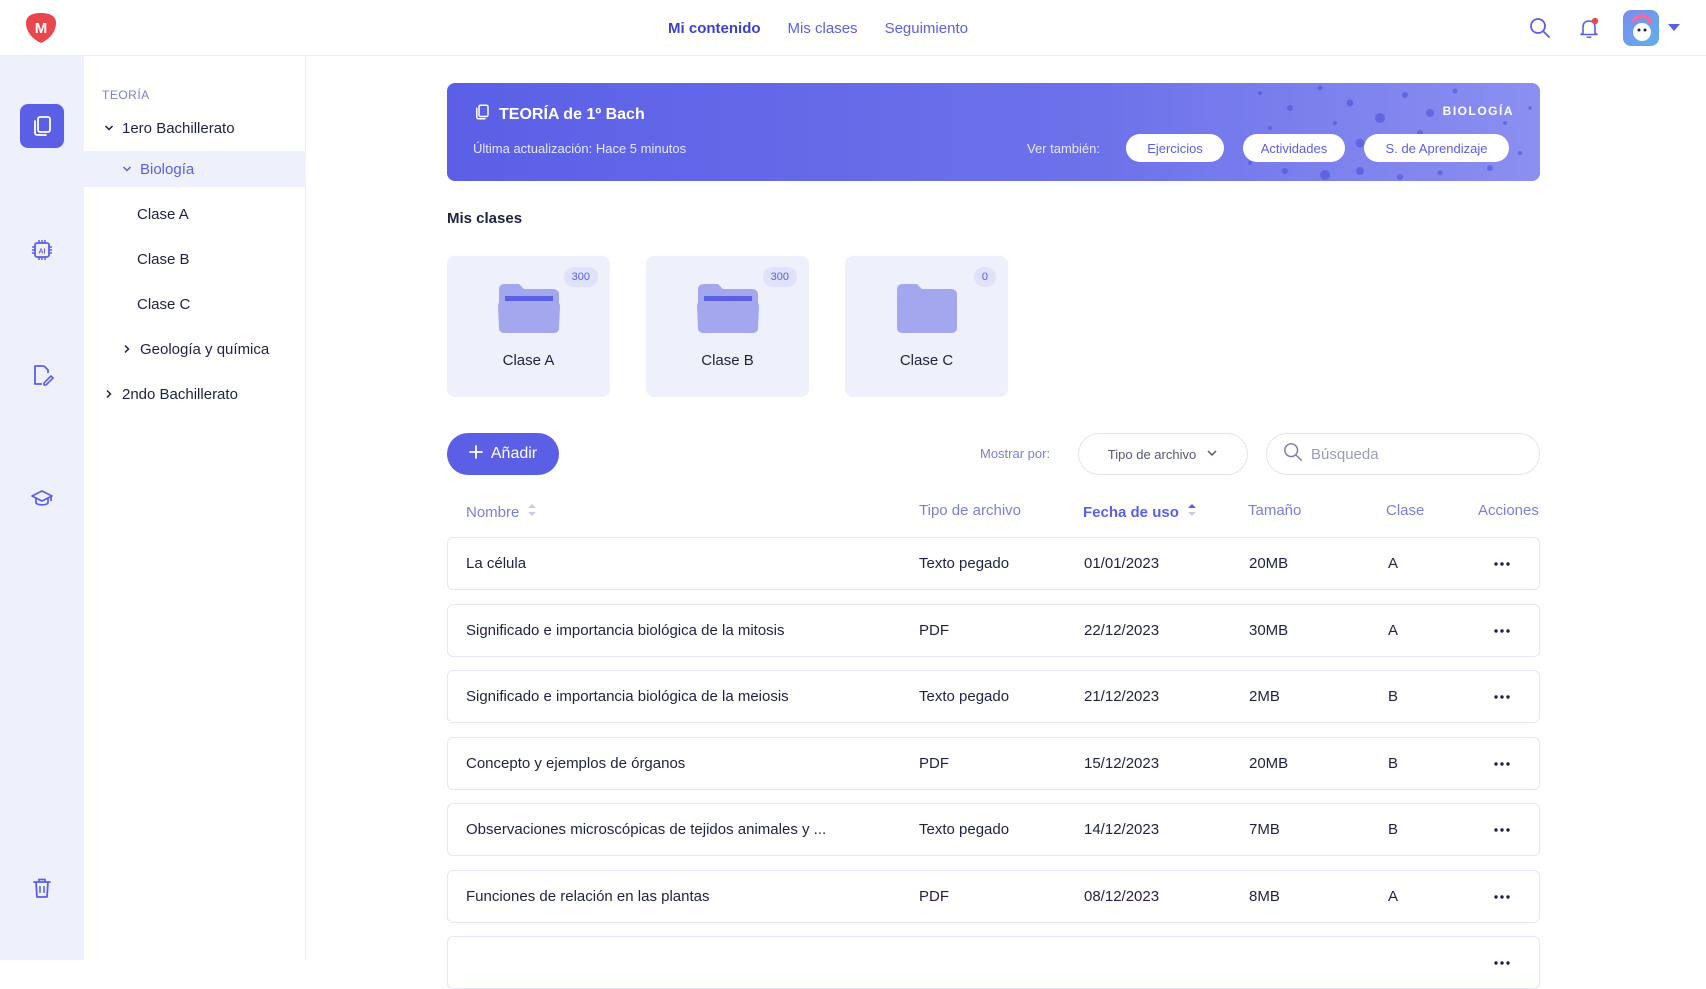  I want to click on last-update-text: Última actualización: Hace 5 minutos, so click(580, 148).